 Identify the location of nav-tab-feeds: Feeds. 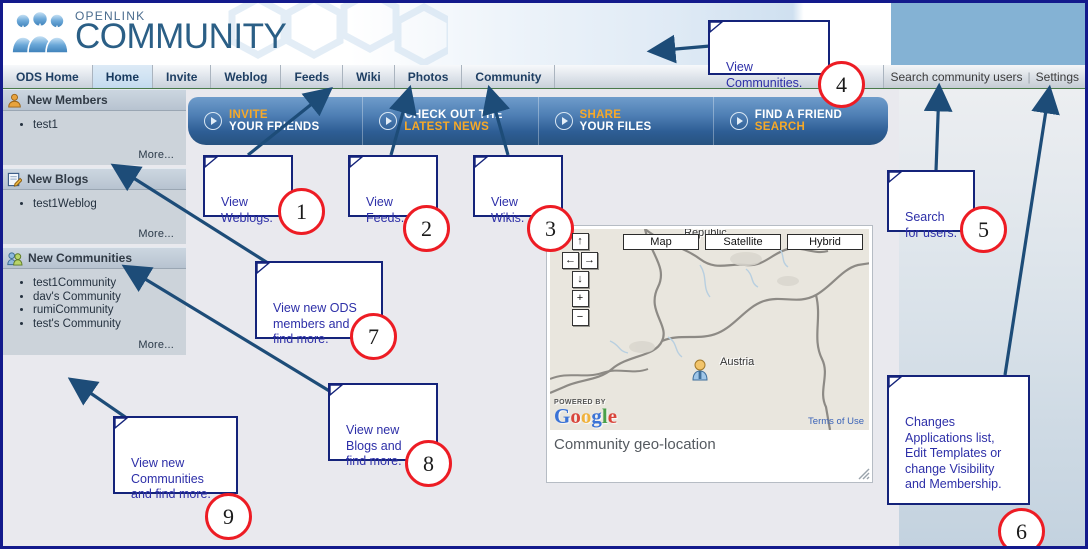
(312, 76).